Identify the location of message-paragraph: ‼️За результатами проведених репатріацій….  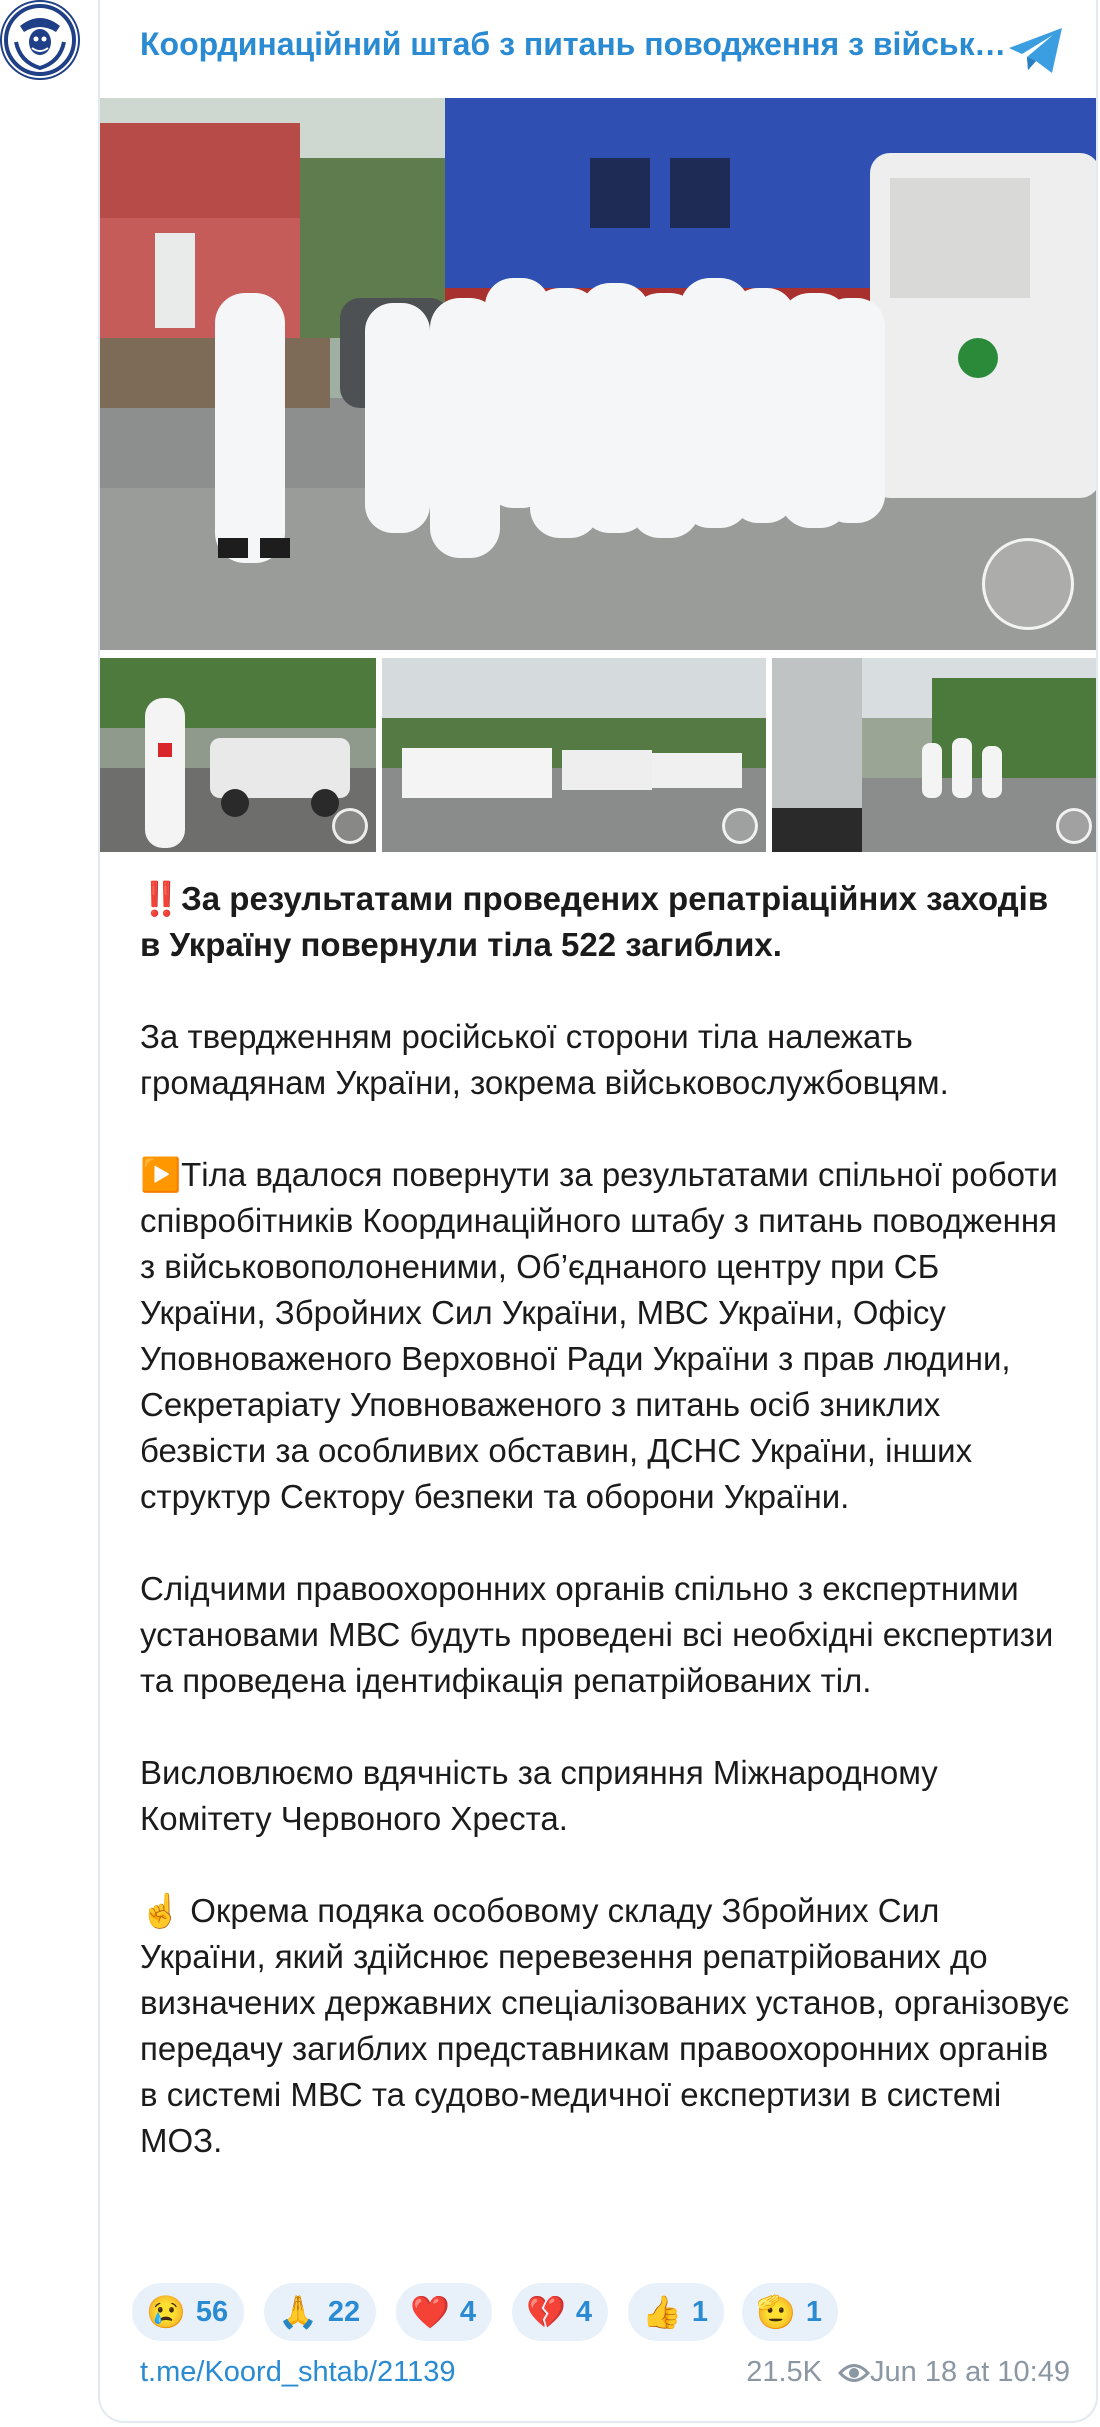
(605, 922).